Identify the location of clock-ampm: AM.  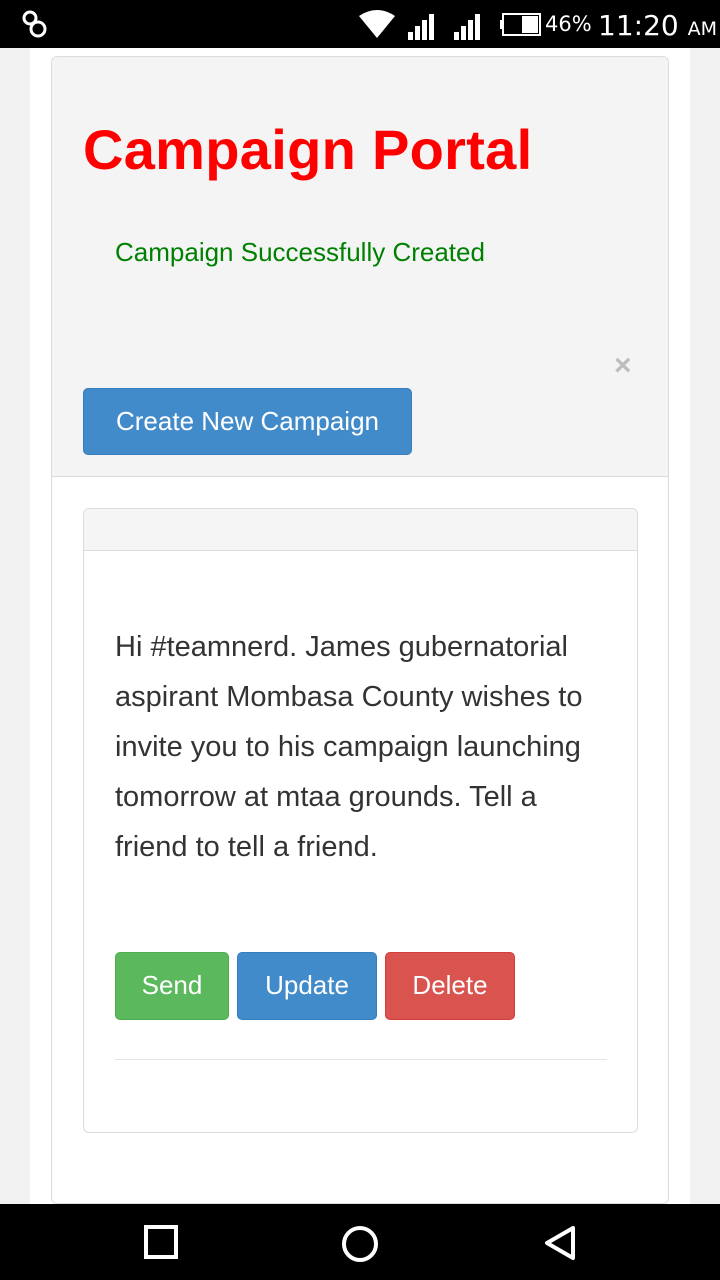
(702, 29).